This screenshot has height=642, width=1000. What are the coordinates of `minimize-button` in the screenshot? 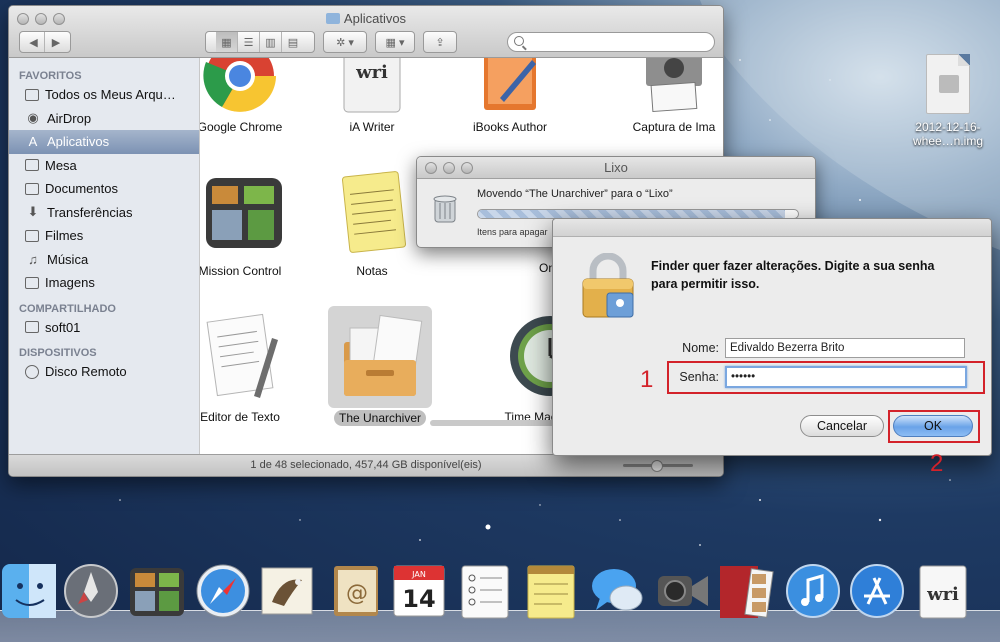 It's located at (449, 168).